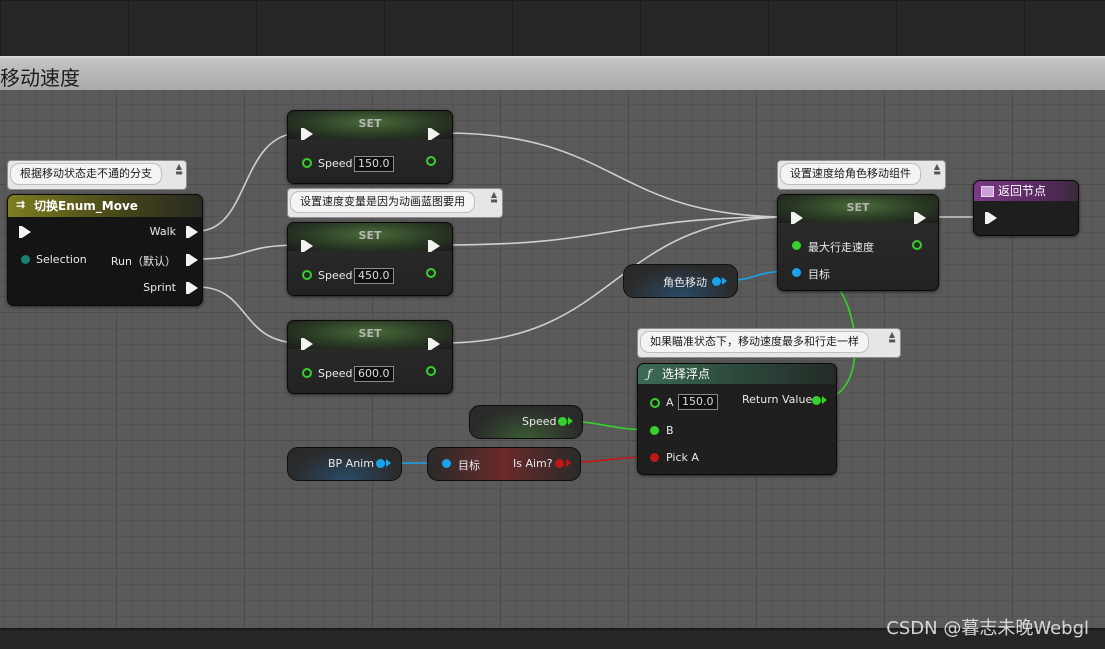 The width and height of the screenshot is (1105, 649). What do you see at coordinates (686, 374) in the screenshot?
I see `select-float-title: 选择浮点` at bounding box center [686, 374].